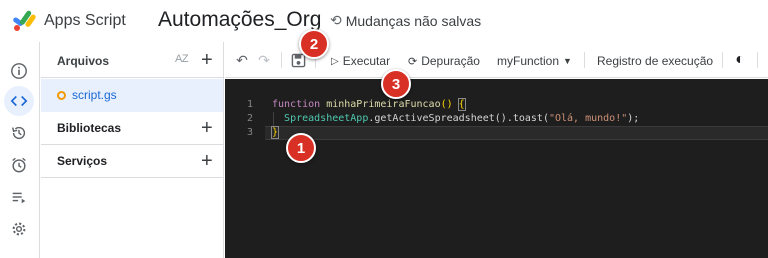  I want to click on code-icon, so click(19, 101).